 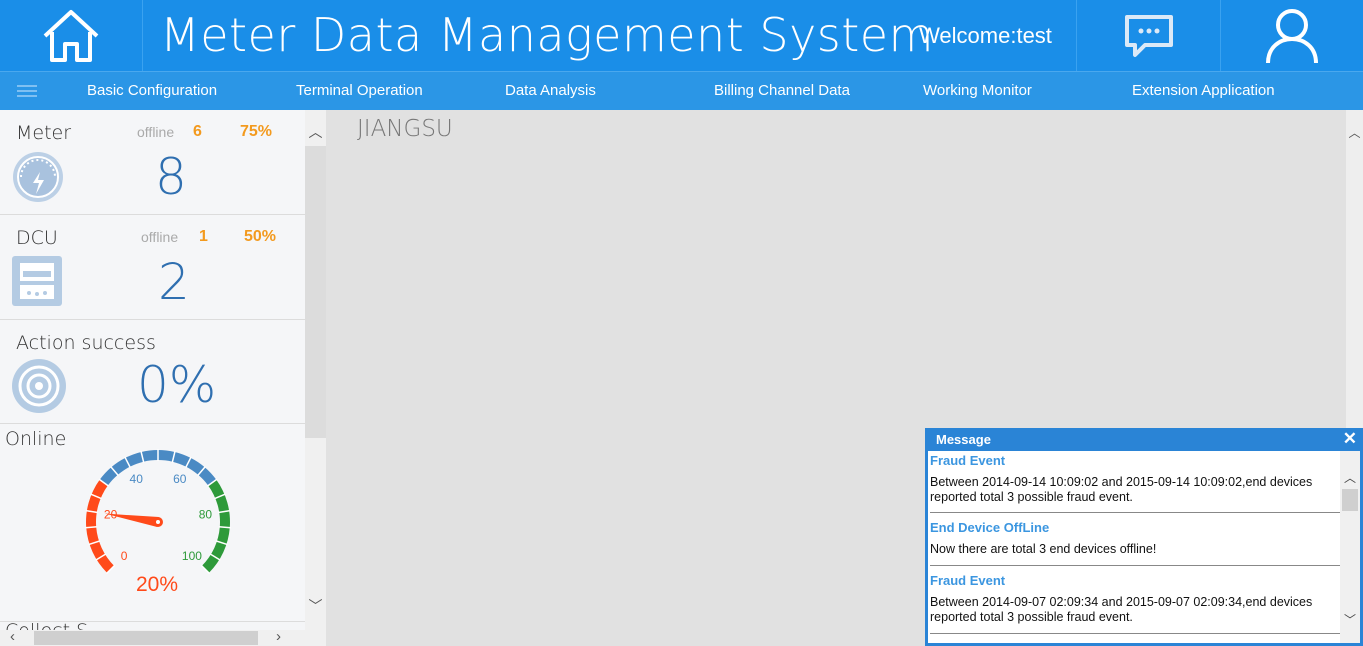 What do you see at coordinates (160, 237) in the screenshot?
I see `dcu-offline-label: offline` at bounding box center [160, 237].